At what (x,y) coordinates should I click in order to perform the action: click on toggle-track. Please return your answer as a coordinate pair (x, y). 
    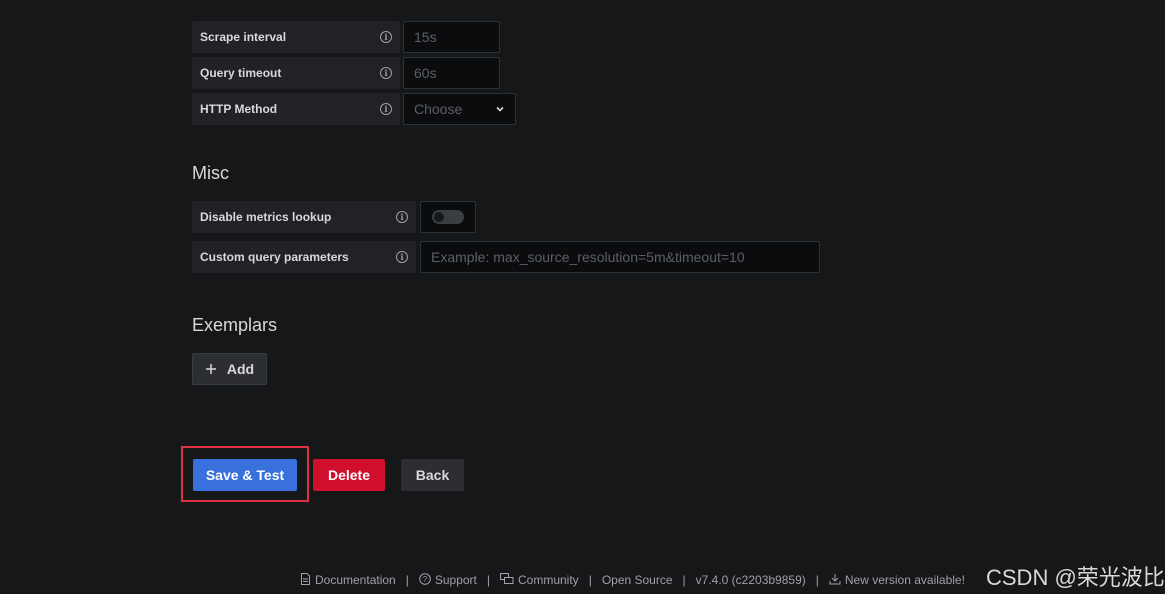
    Looking at the image, I should click on (448, 217).